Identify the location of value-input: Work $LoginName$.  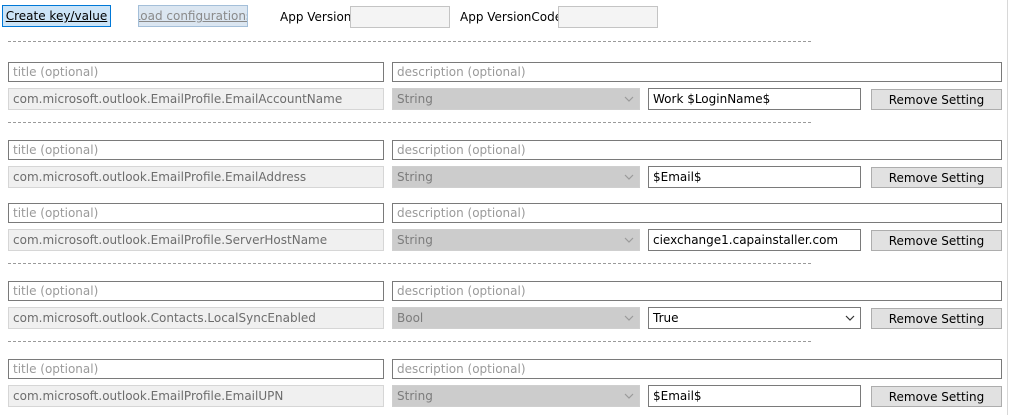
(754, 99).